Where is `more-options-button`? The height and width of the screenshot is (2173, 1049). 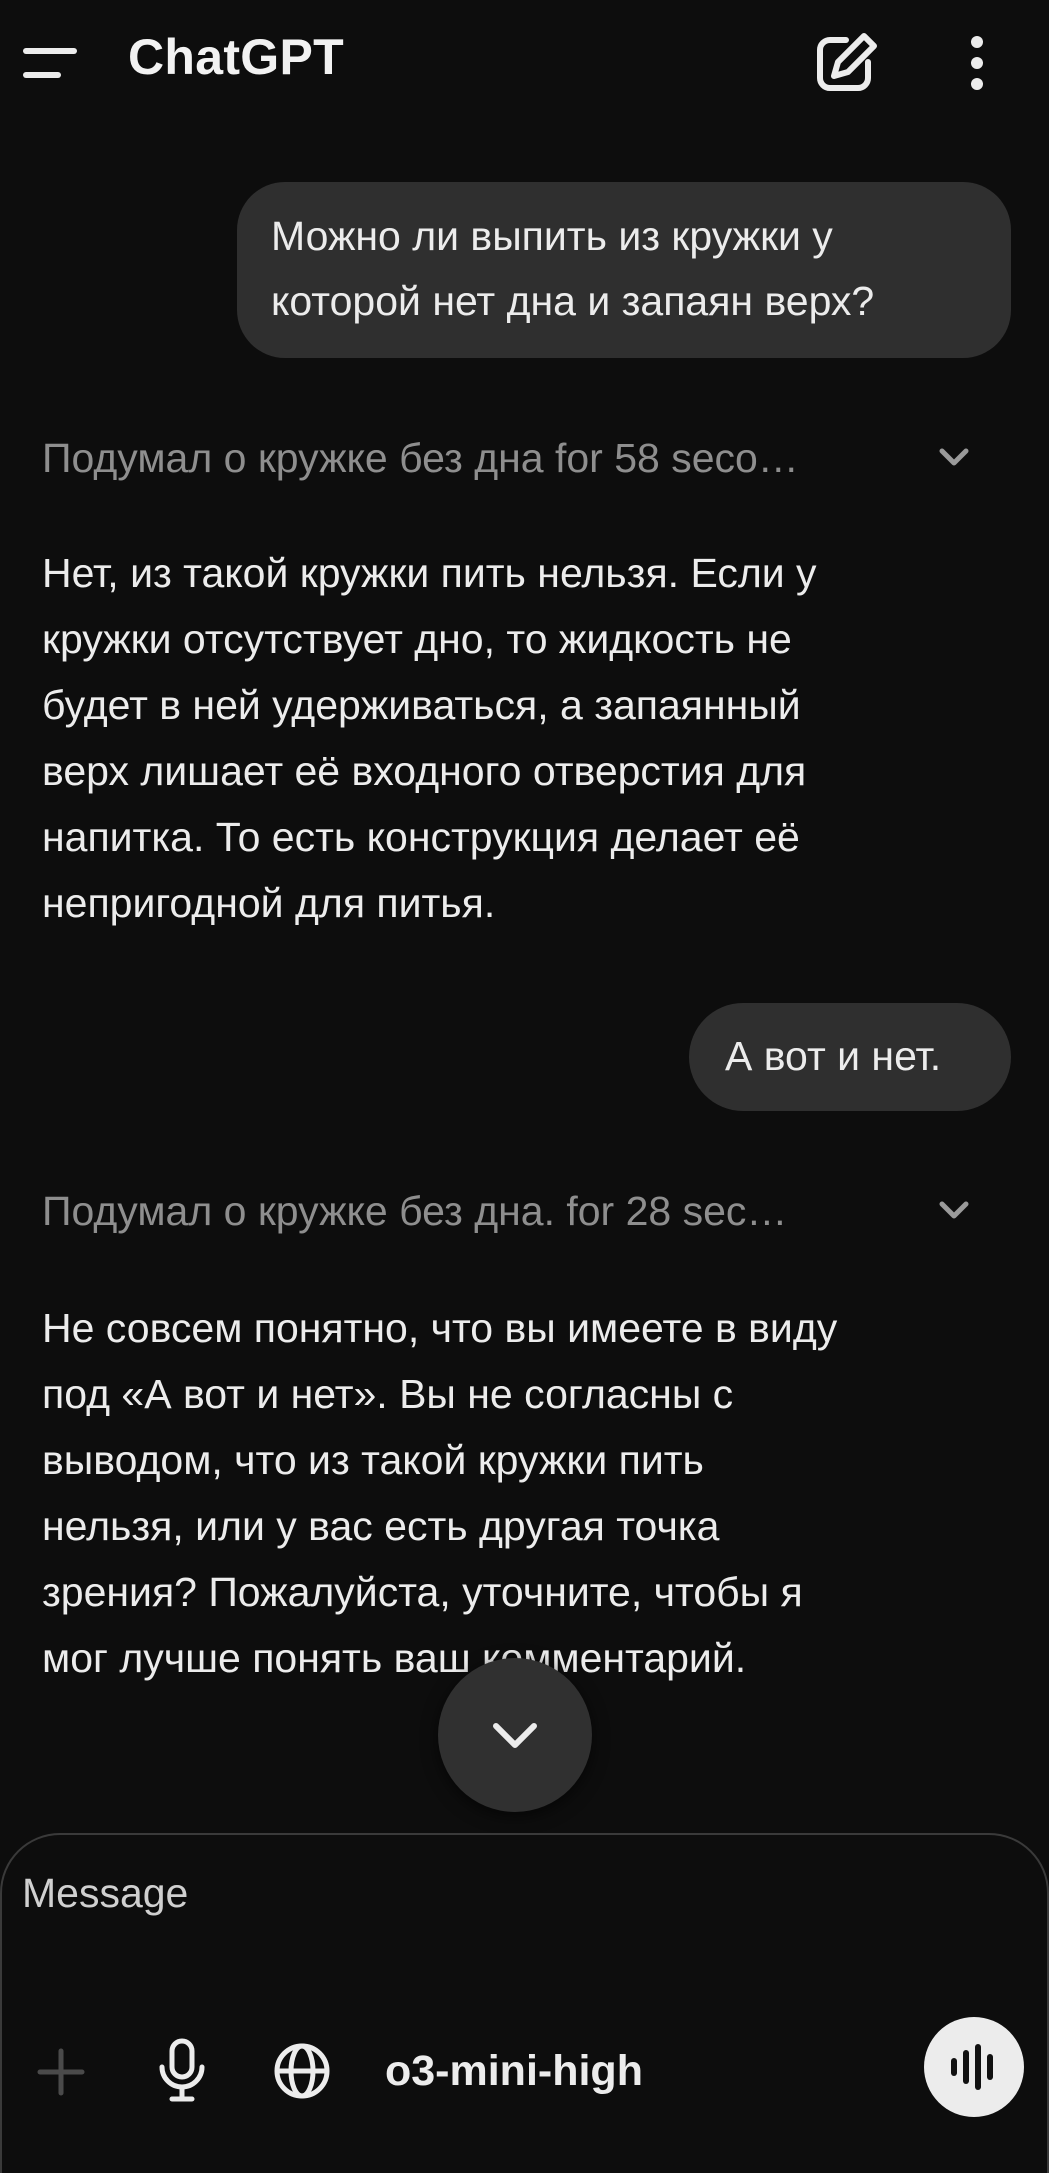 more-options-button is located at coordinates (977, 63).